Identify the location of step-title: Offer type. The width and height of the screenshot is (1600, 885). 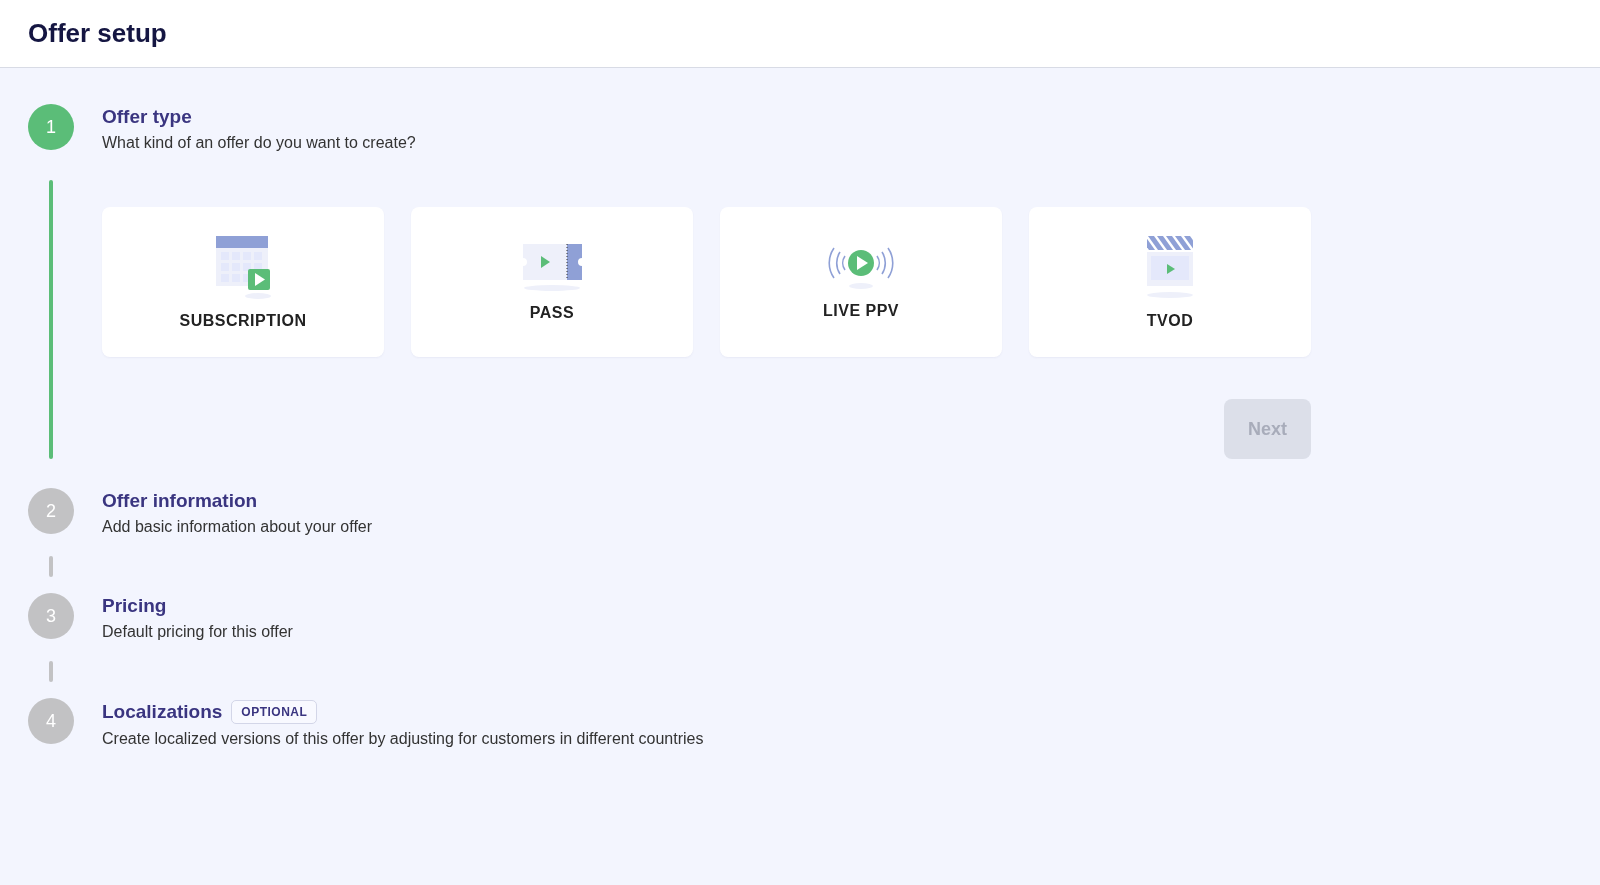
(147, 117).